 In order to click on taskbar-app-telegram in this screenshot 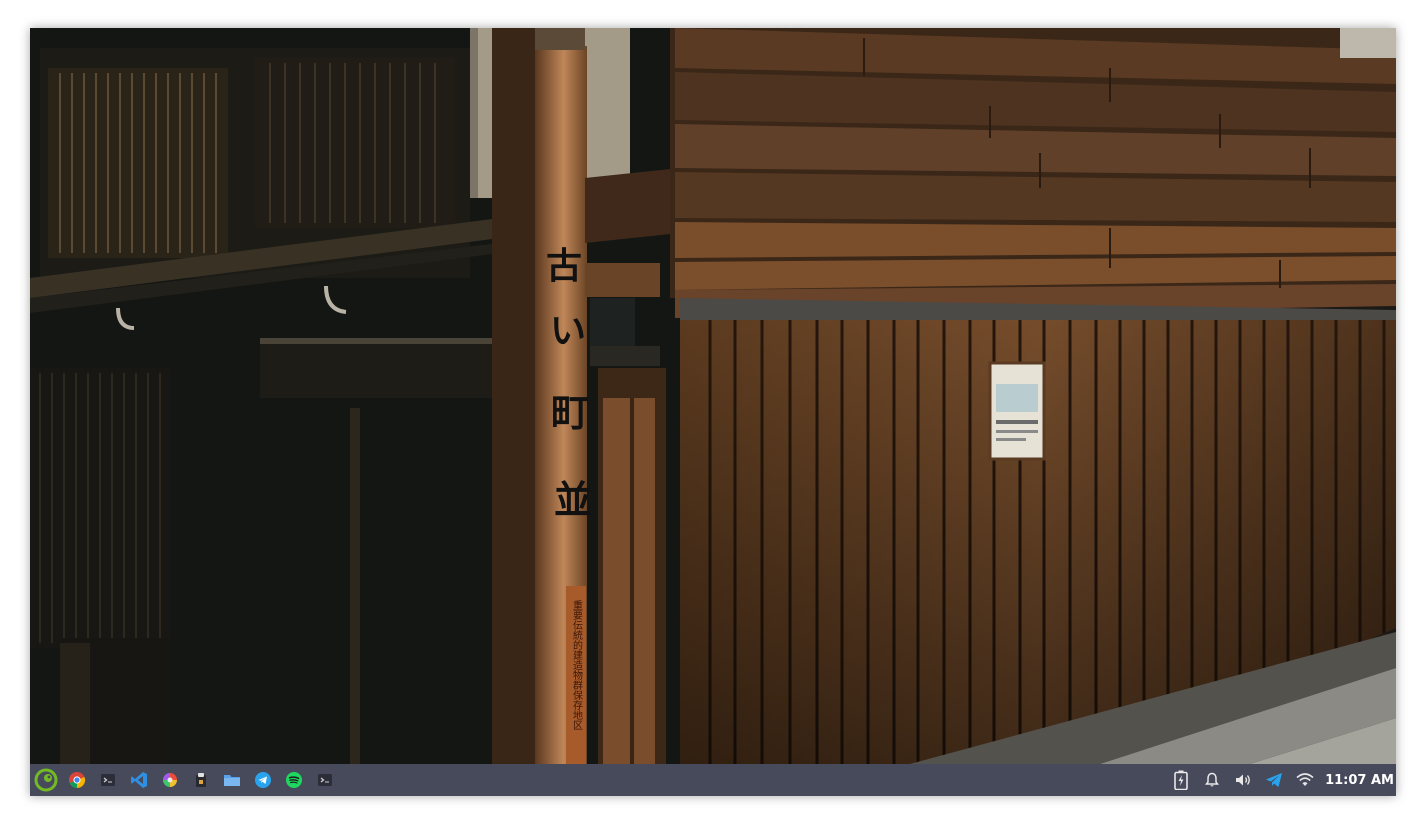, I will do `click(263, 780)`.